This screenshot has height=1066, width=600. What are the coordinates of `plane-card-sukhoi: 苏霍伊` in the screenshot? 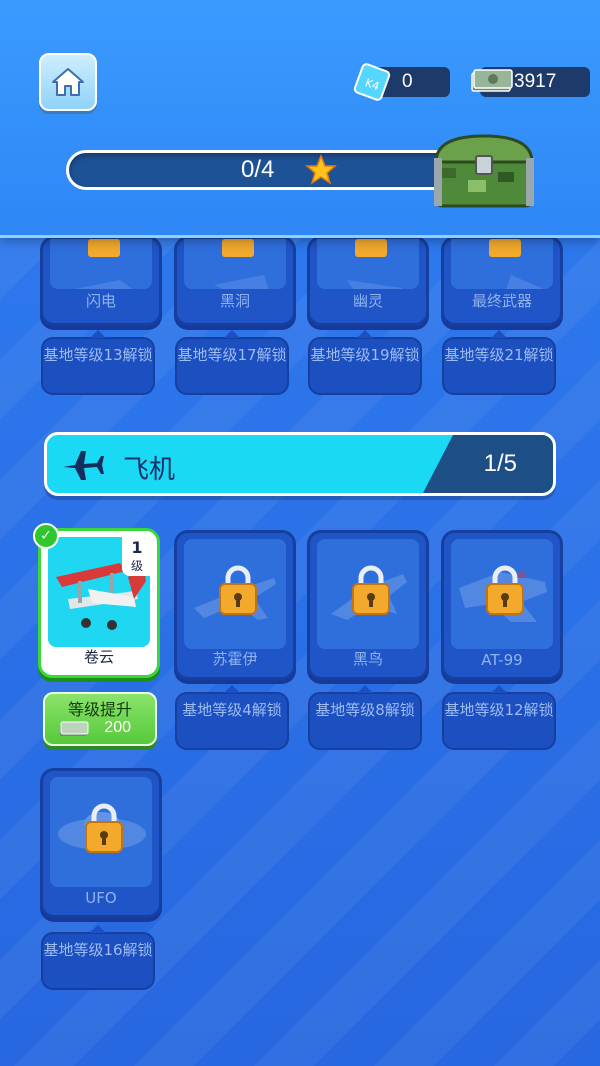 It's located at (235, 605).